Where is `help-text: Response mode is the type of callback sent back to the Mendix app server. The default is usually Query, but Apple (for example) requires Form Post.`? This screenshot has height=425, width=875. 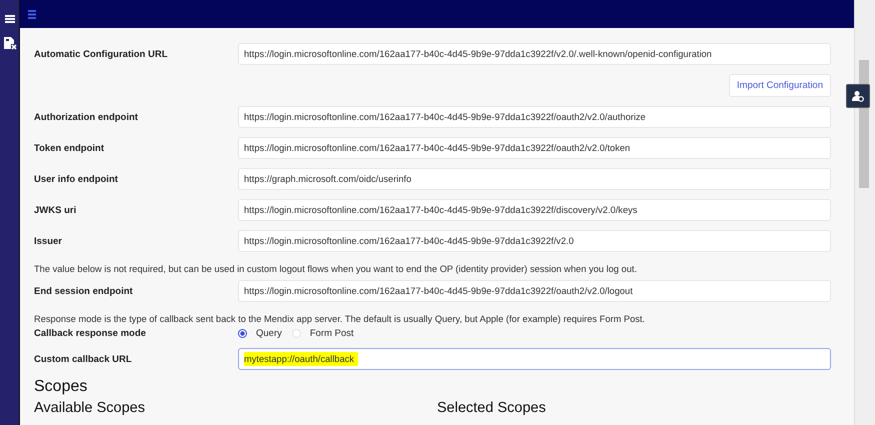
help-text: Response mode is the type of callback sent back to the Mendix app server. The default is usually Query, but Apple (for example) requires Form Post. is located at coordinates (340, 319).